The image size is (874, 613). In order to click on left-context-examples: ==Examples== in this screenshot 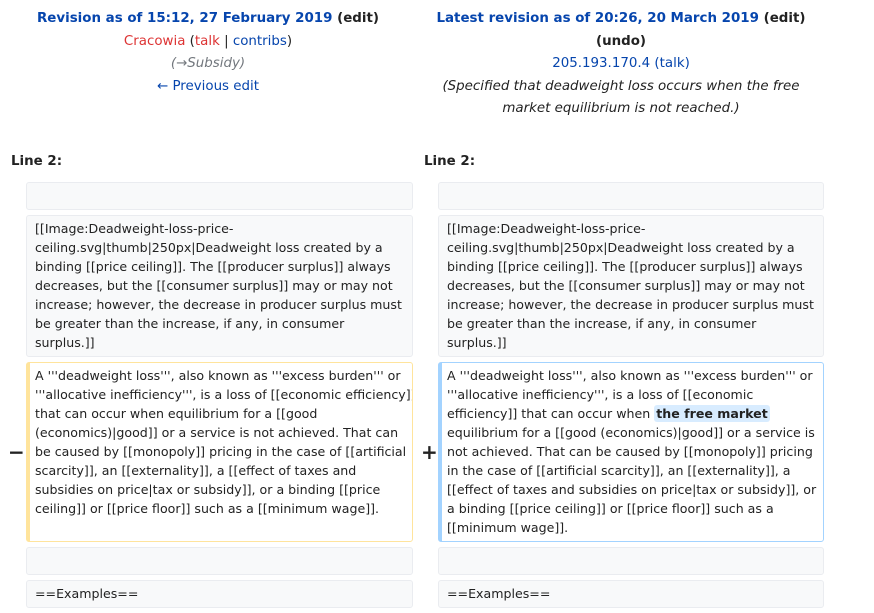, I will do `click(219, 594)`.